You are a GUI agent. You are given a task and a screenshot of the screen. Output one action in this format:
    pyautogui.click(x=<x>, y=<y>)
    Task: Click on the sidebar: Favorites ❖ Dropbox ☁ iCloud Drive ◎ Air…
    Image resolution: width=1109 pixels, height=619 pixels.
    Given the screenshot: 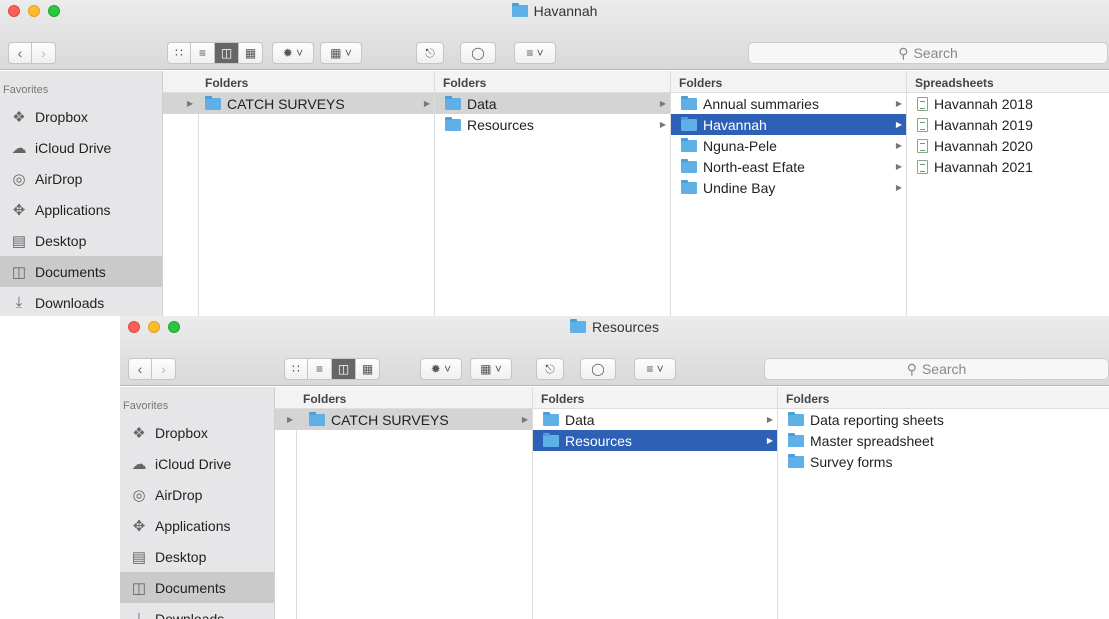 What is the action you would take?
    pyautogui.click(x=81, y=193)
    